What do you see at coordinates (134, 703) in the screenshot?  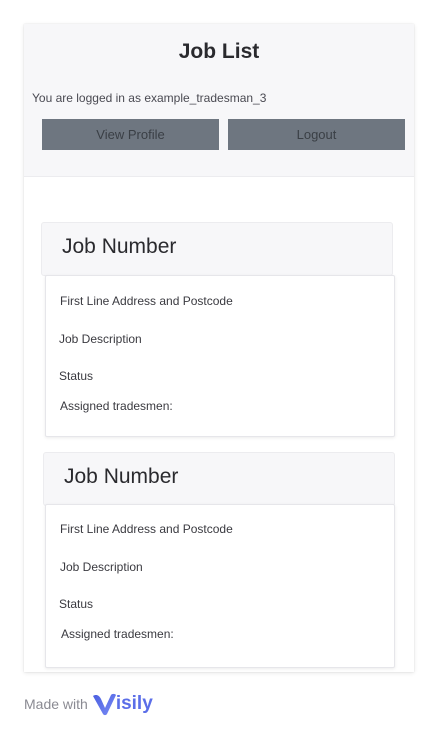 I see `visily-brand-text: isily` at bounding box center [134, 703].